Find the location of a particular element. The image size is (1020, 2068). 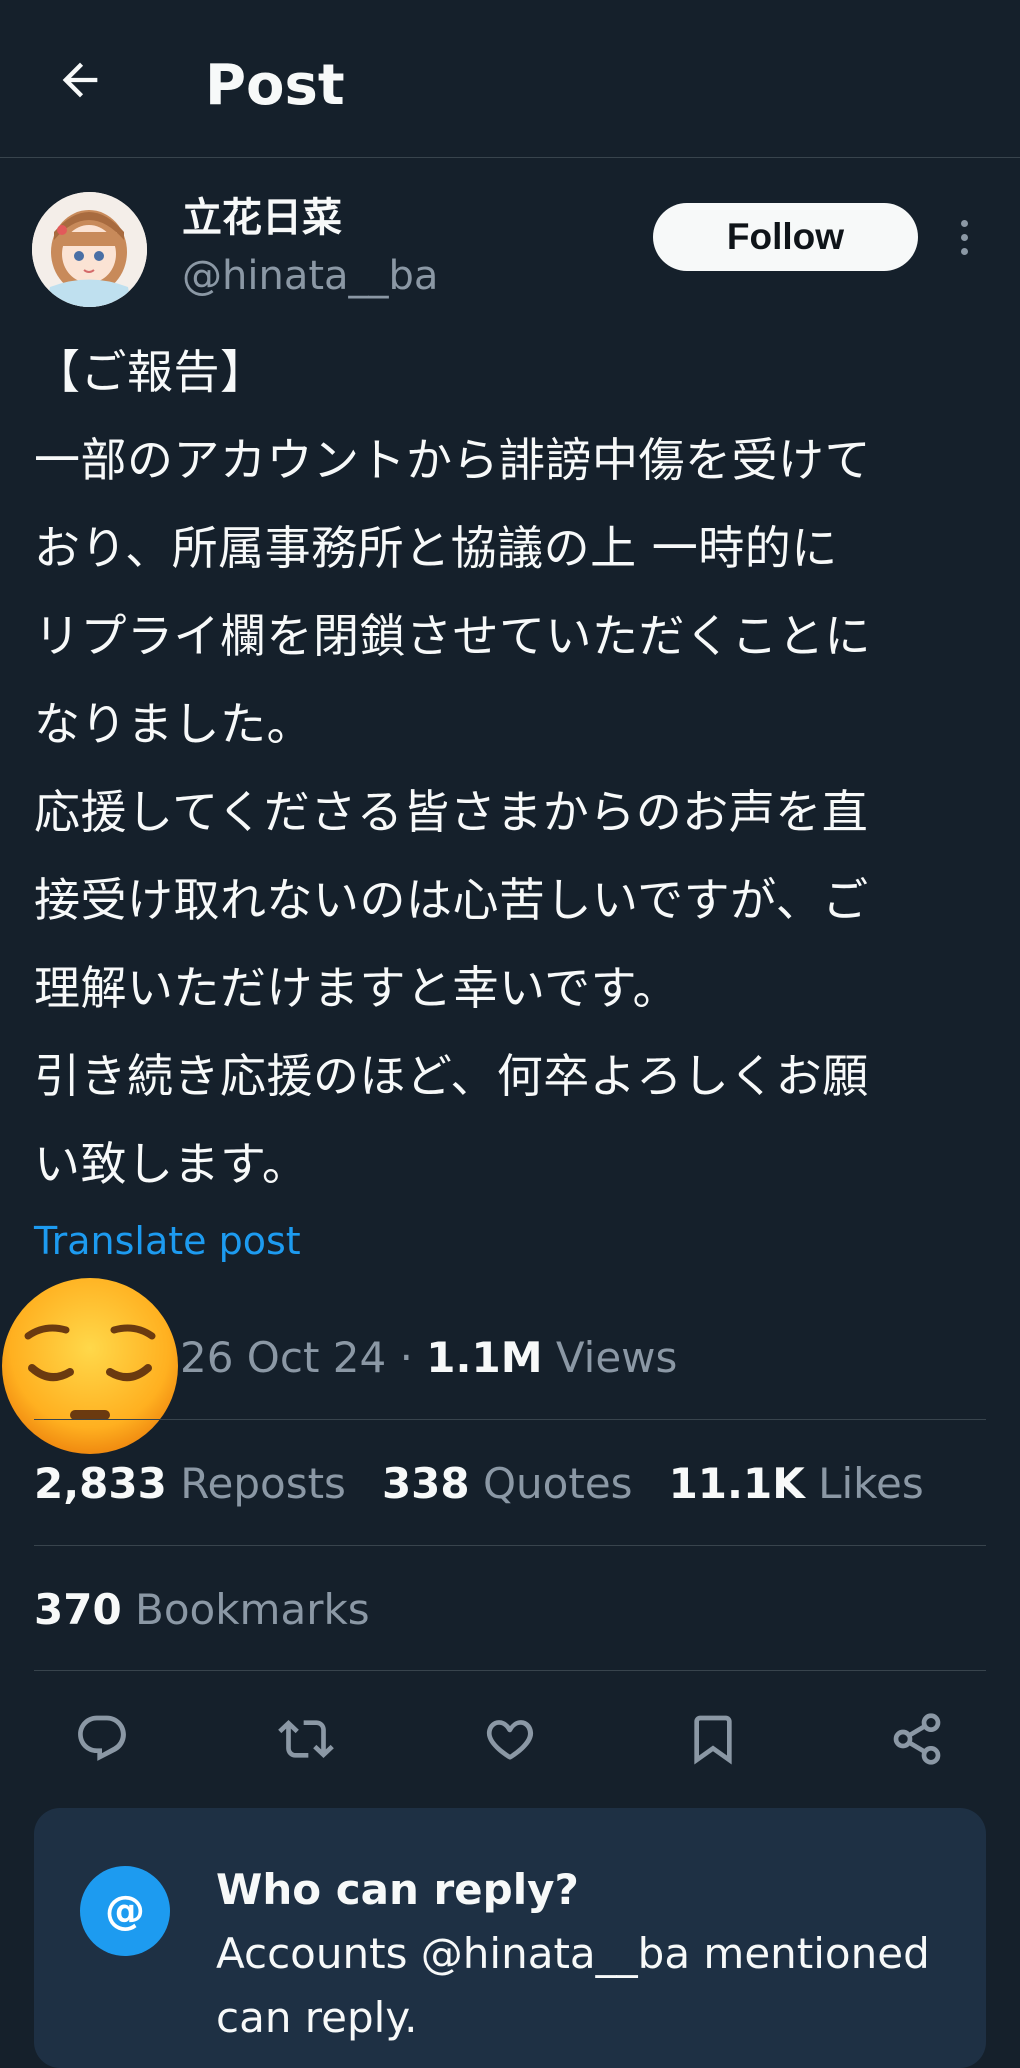

quotes-label: Quotes is located at coordinates (557, 1483).